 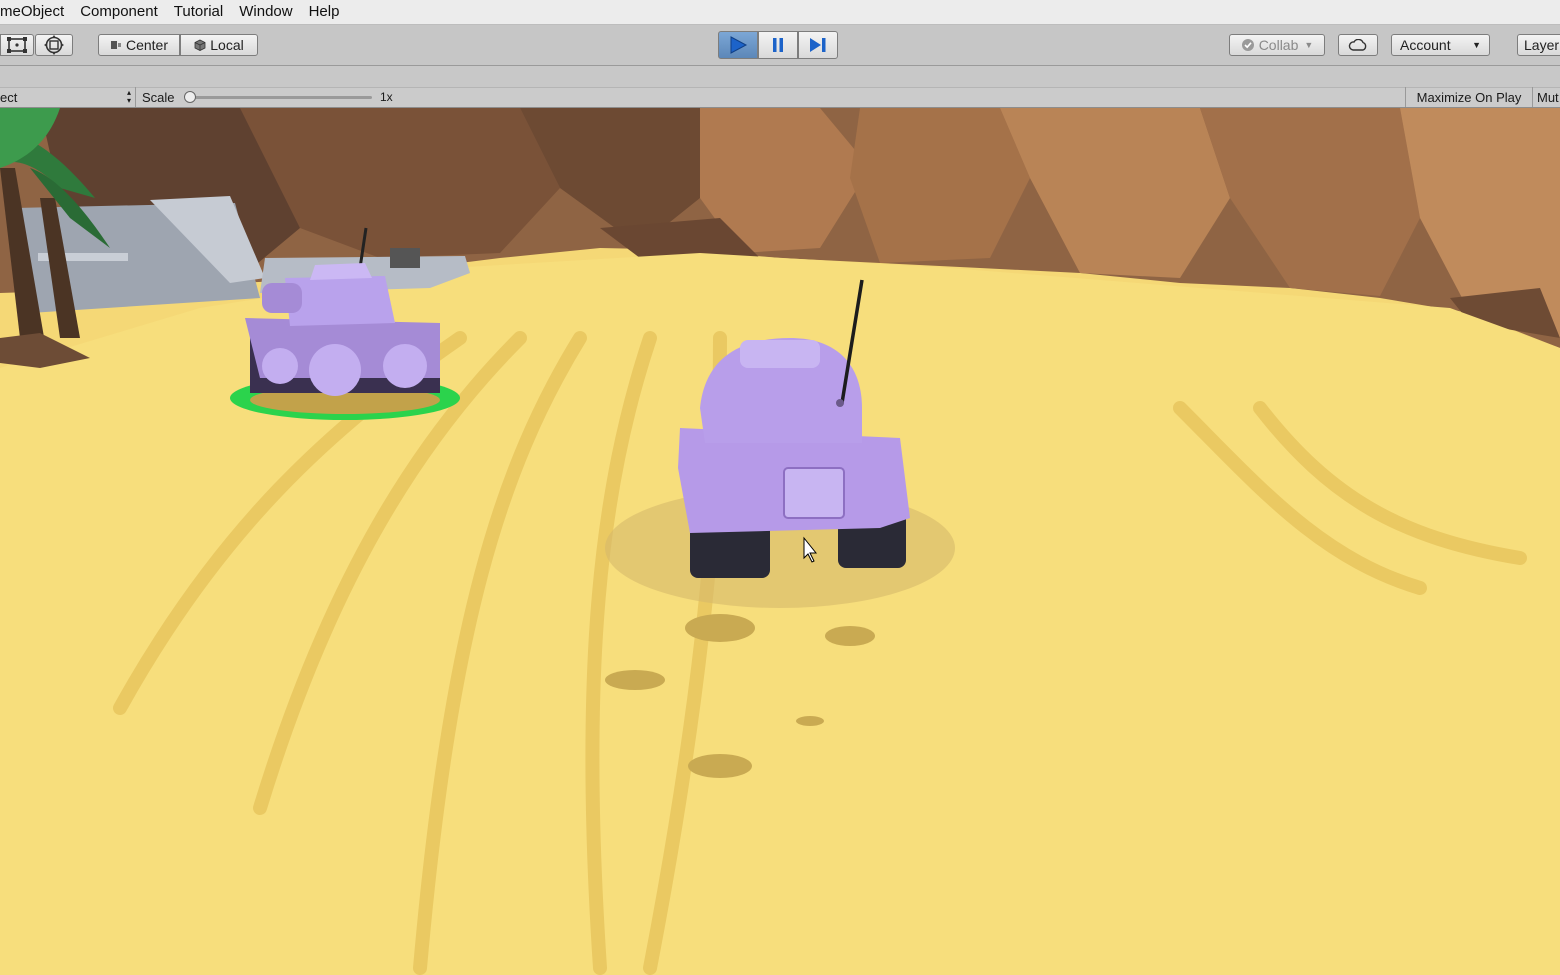 What do you see at coordinates (147, 45) in the screenshot?
I see `pivot-center-label: Center` at bounding box center [147, 45].